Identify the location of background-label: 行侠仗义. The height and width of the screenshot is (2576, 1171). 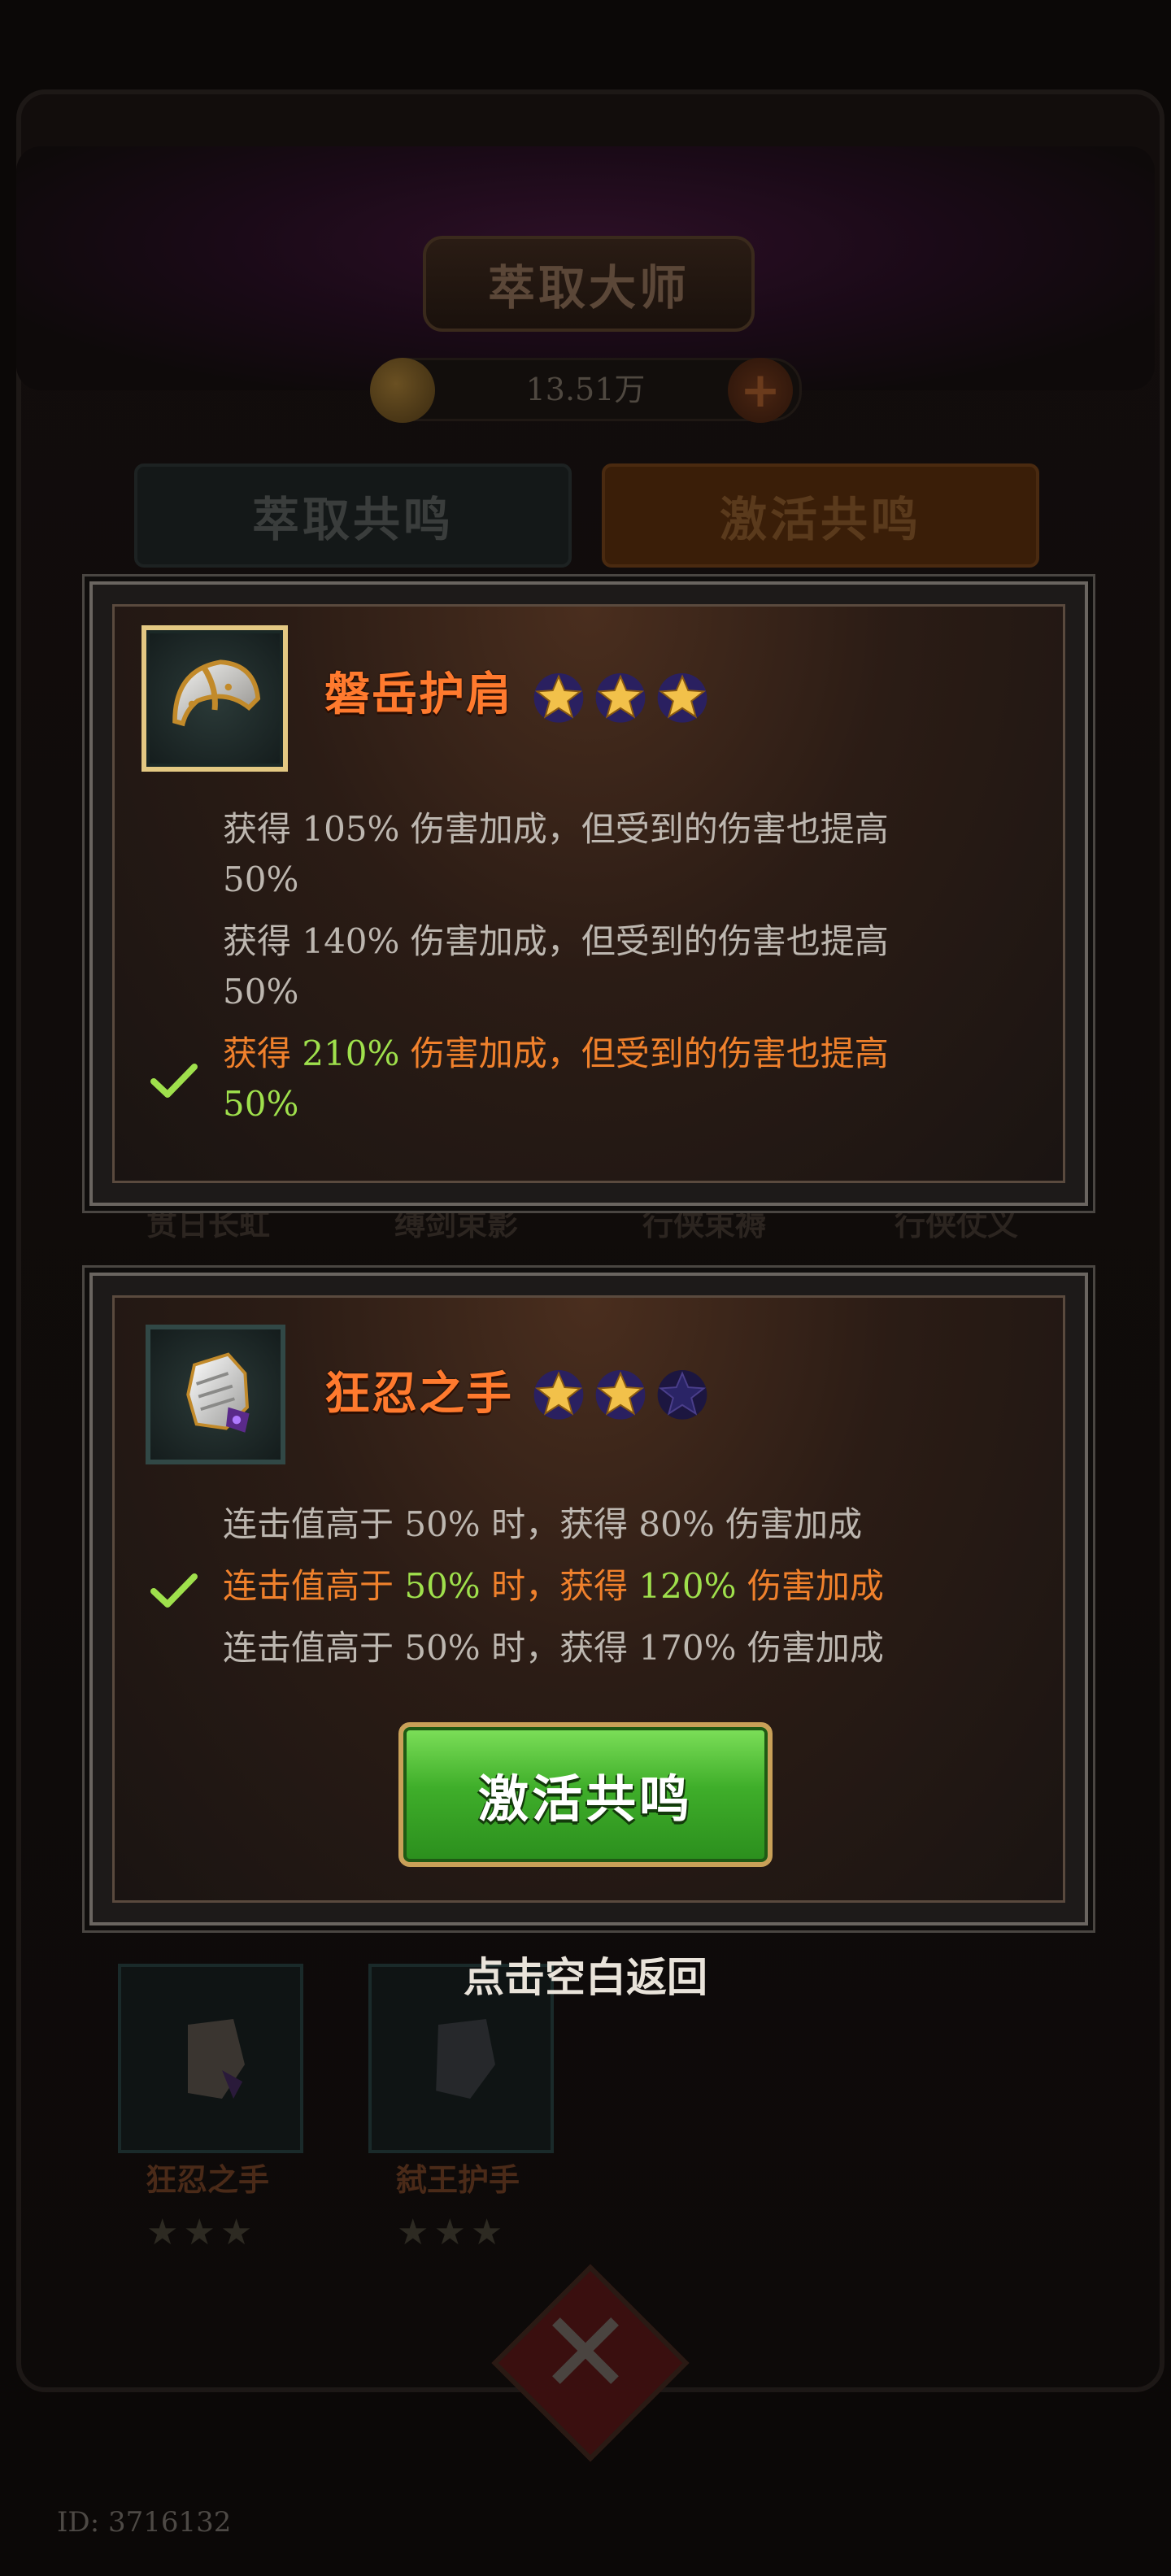
(957, 1224).